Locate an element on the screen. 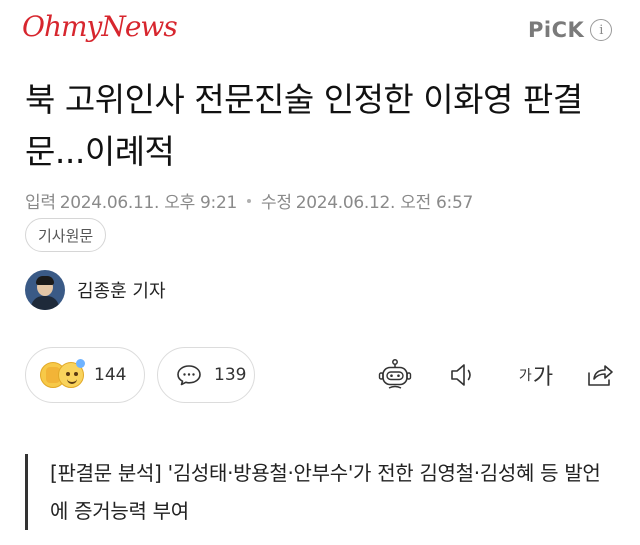 This screenshot has height=545, width=640. modified-datetime: 2024.06.12. 오전 6:57 is located at coordinates (384, 203).